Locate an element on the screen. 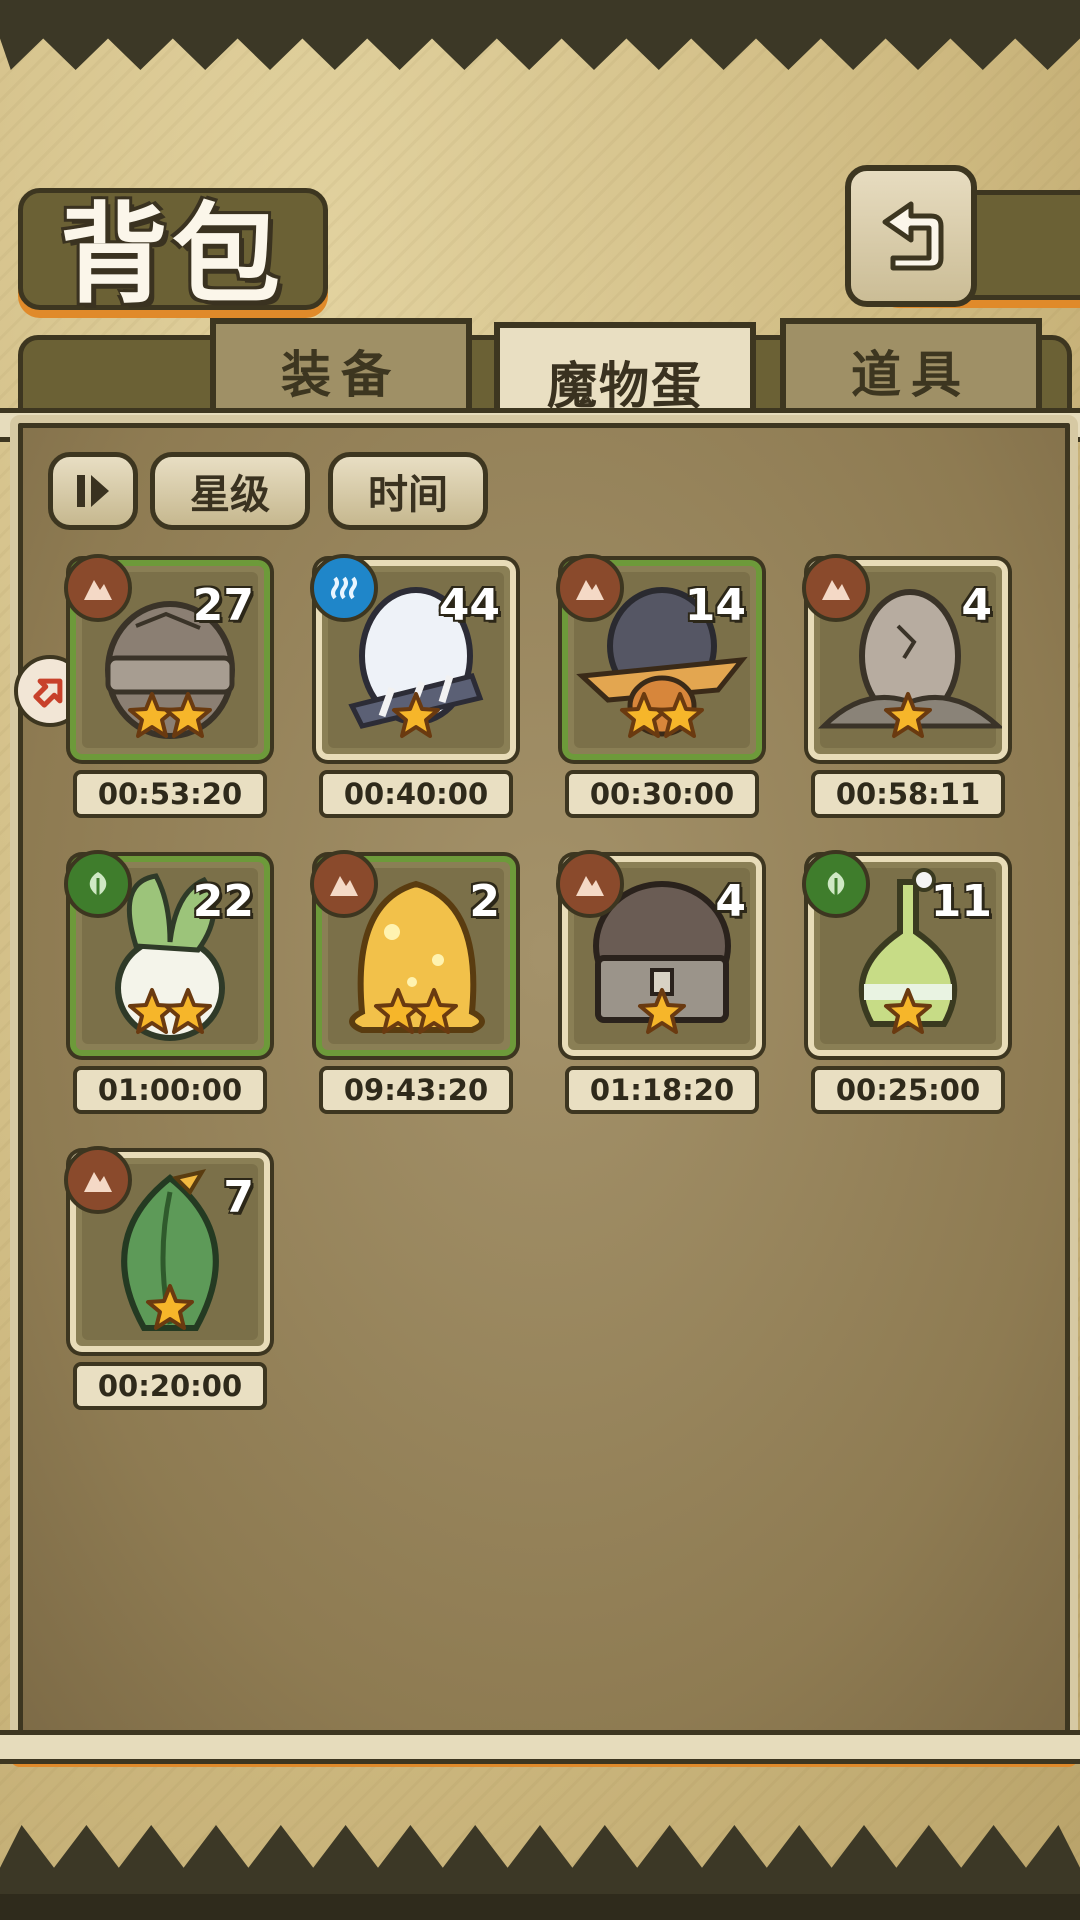 The width and height of the screenshot is (1080, 1920). panel-bottom-rail is located at coordinates (540, 1747).